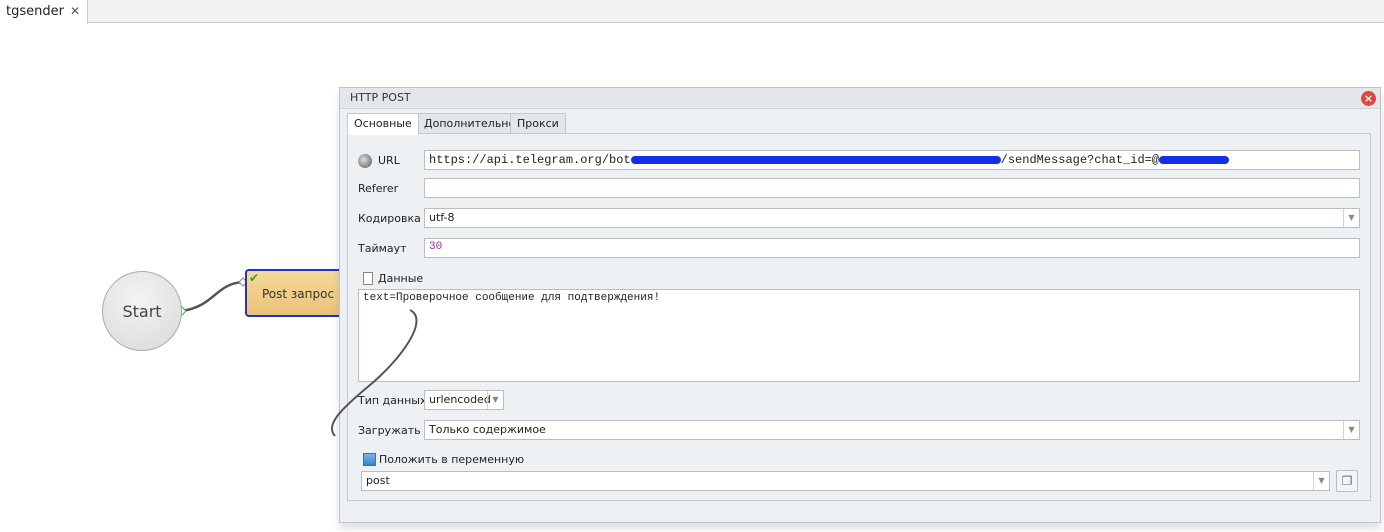  What do you see at coordinates (378, 188) in the screenshot?
I see `referer-label: Referer` at bounding box center [378, 188].